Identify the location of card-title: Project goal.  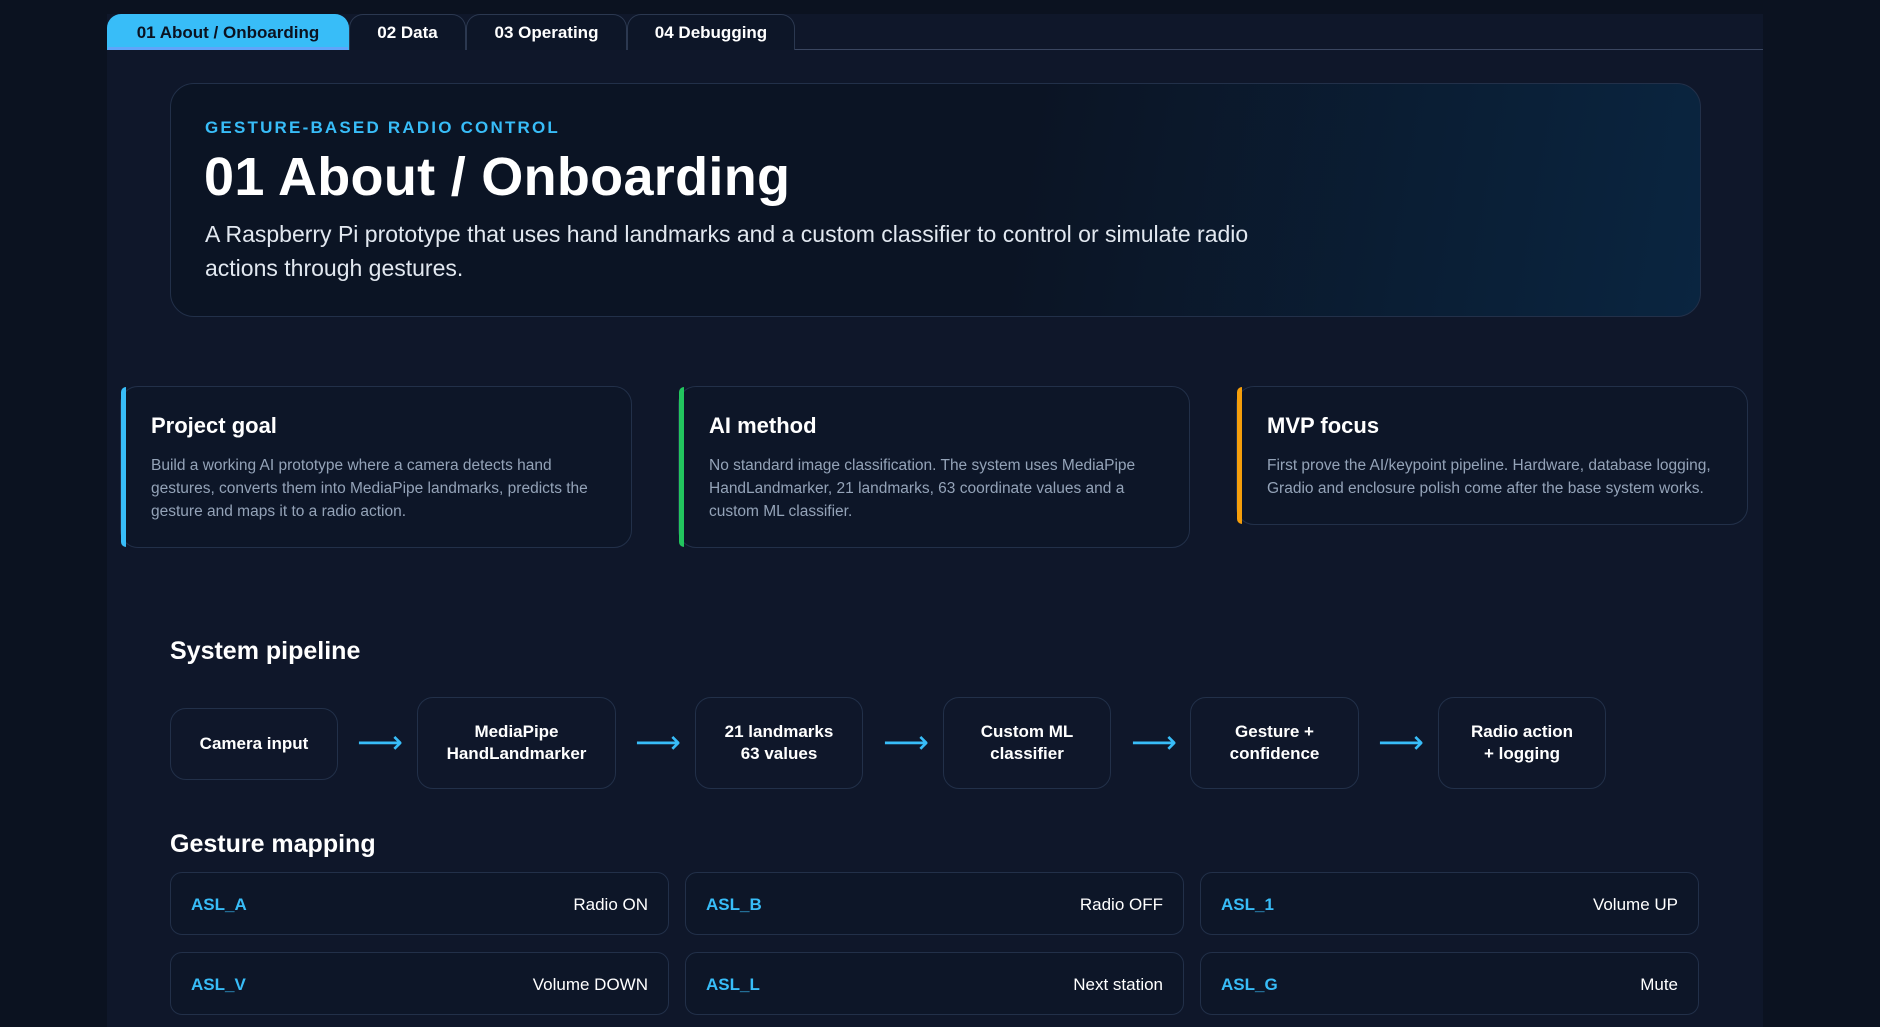
(214, 425).